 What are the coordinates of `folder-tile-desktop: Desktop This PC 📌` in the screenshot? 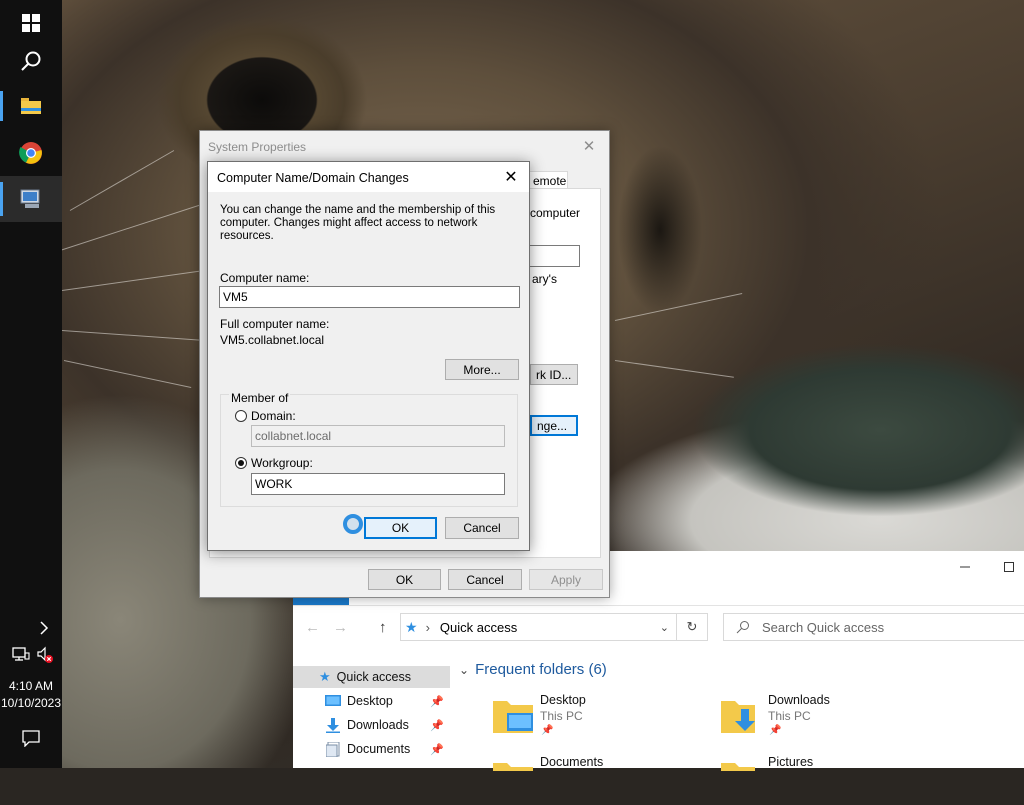 It's located at (593, 716).